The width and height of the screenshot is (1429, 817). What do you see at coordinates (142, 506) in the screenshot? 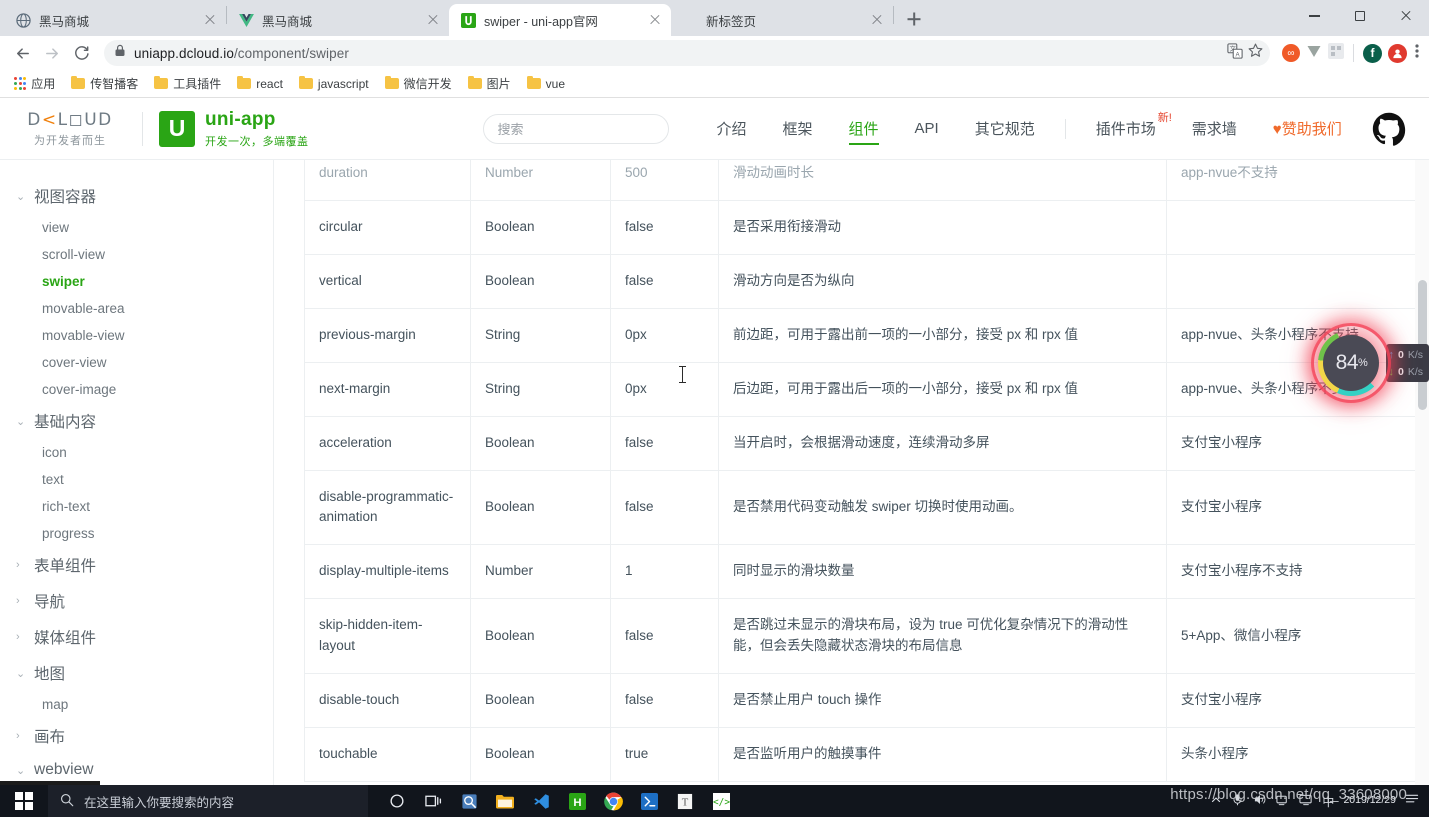
I see `sidebar-item-rich-text: rich-text` at bounding box center [142, 506].